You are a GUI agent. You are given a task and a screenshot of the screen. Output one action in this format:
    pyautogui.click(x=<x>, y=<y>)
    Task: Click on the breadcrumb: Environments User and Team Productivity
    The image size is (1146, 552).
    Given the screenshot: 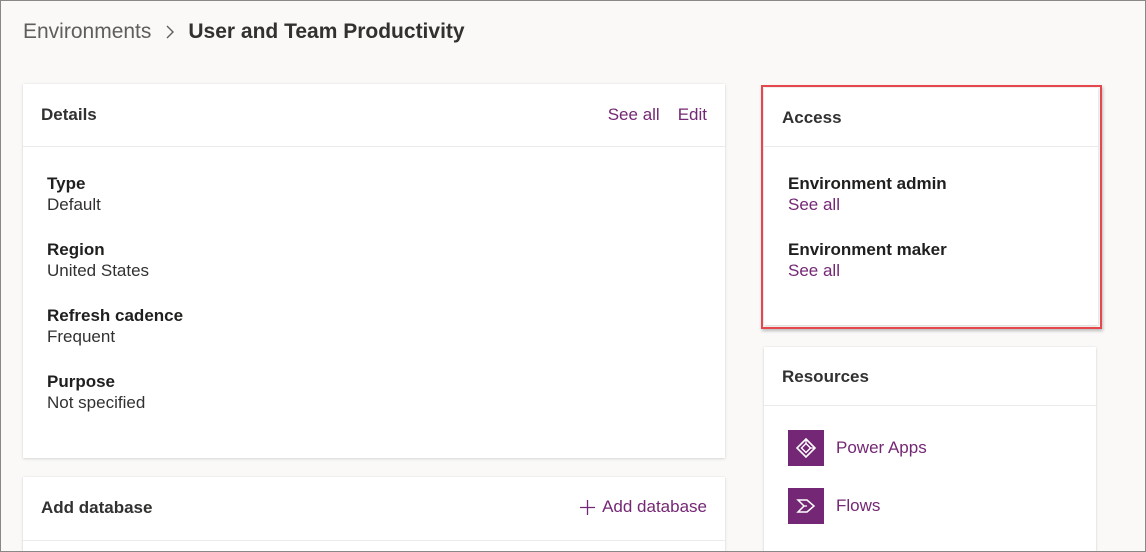 What is the action you would take?
    pyautogui.click(x=244, y=32)
    